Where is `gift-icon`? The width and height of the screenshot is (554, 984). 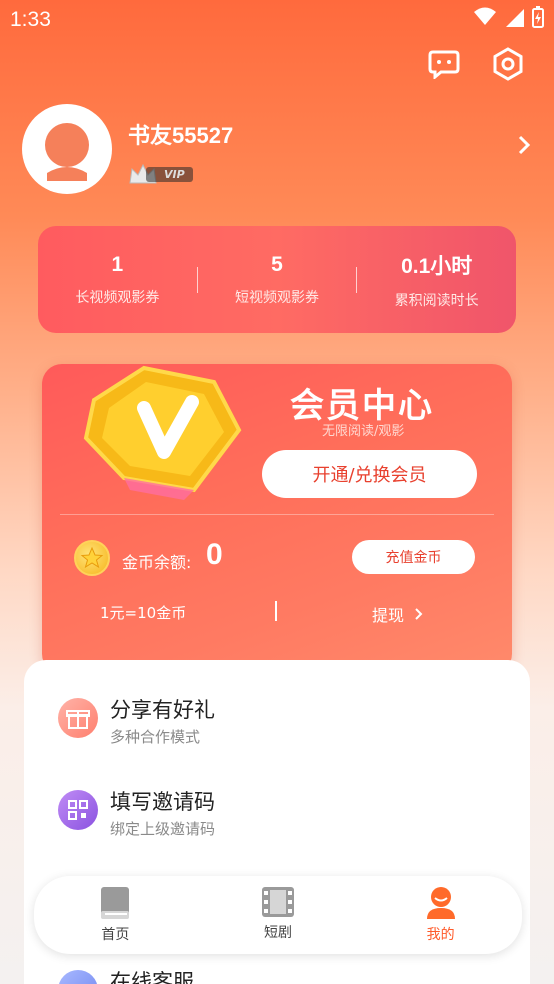 gift-icon is located at coordinates (78, 718).